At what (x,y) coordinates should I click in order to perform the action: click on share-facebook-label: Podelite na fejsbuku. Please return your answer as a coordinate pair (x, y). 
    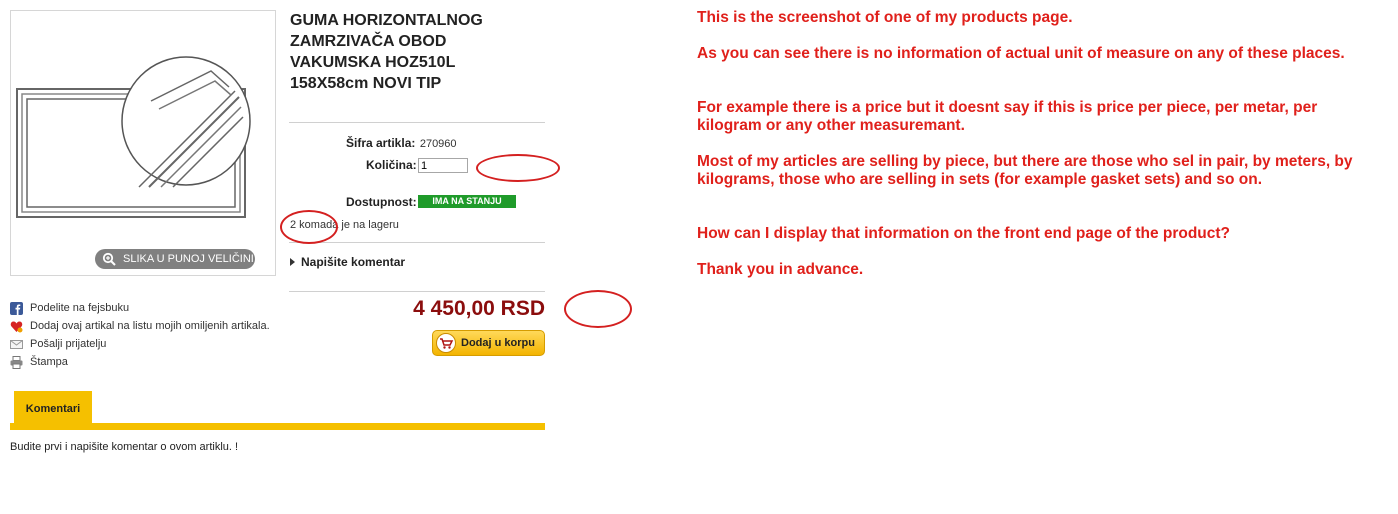
    Looking at the image, I should click on (80, 308).